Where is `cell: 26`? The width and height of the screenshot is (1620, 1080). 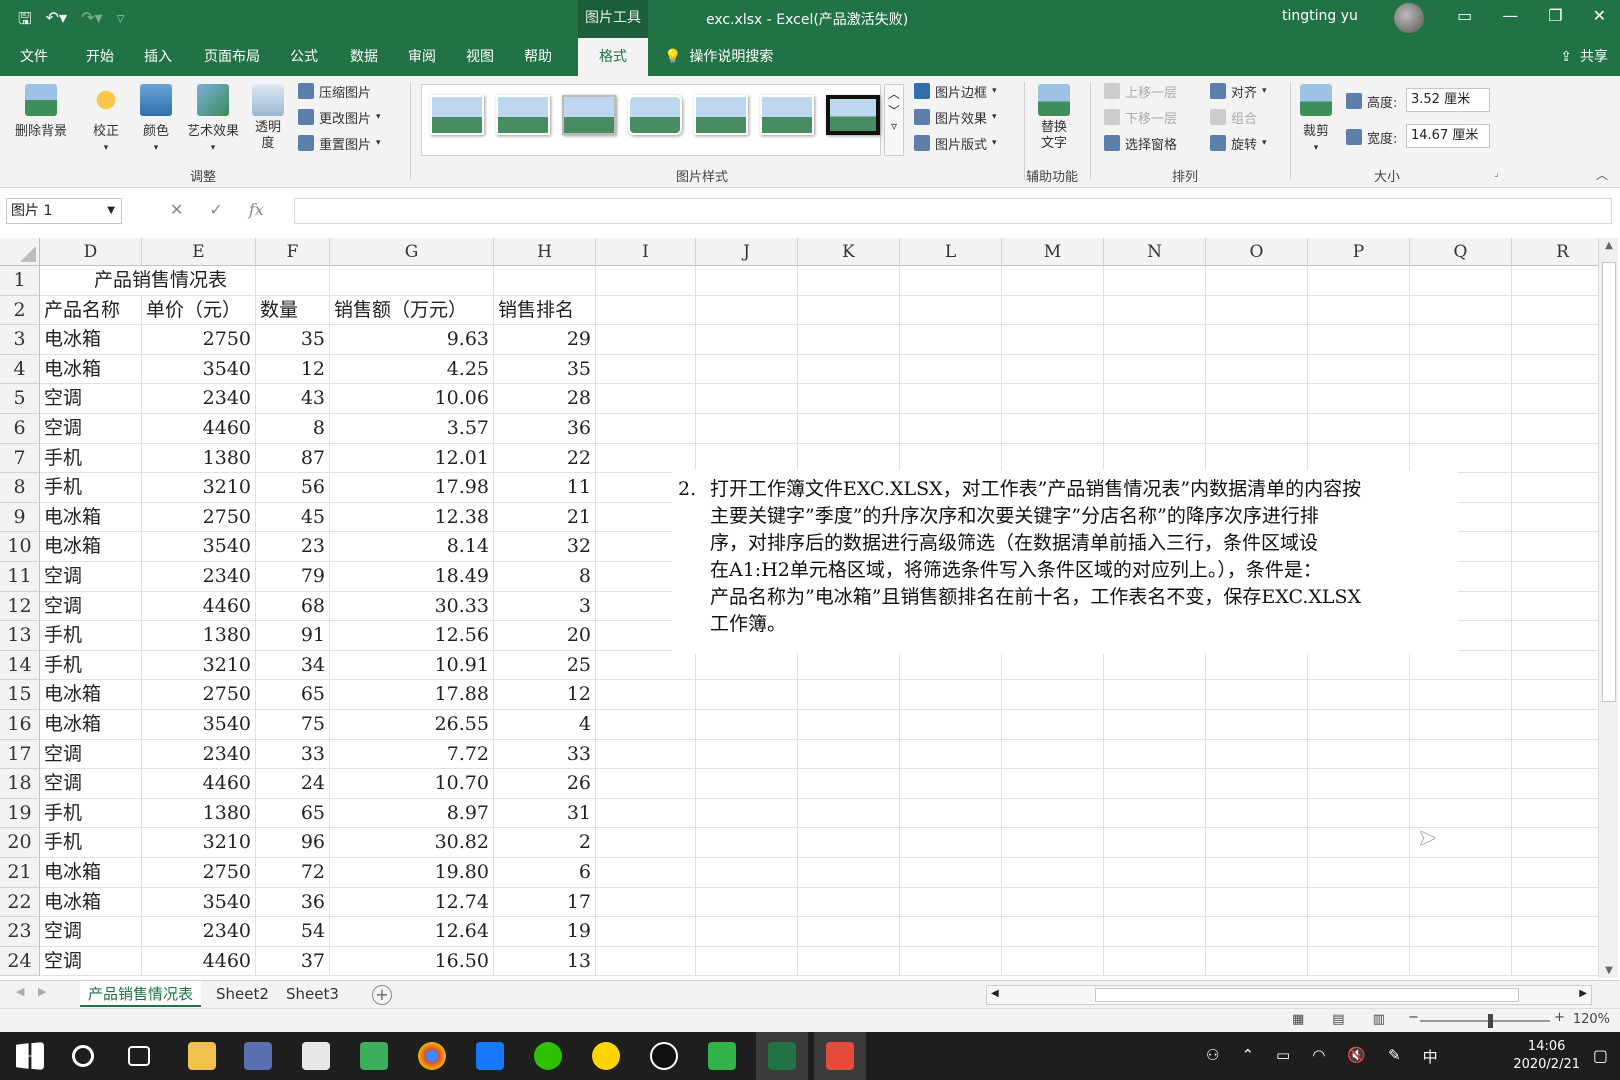 cell: 26 is located at coordinates (545, 784).